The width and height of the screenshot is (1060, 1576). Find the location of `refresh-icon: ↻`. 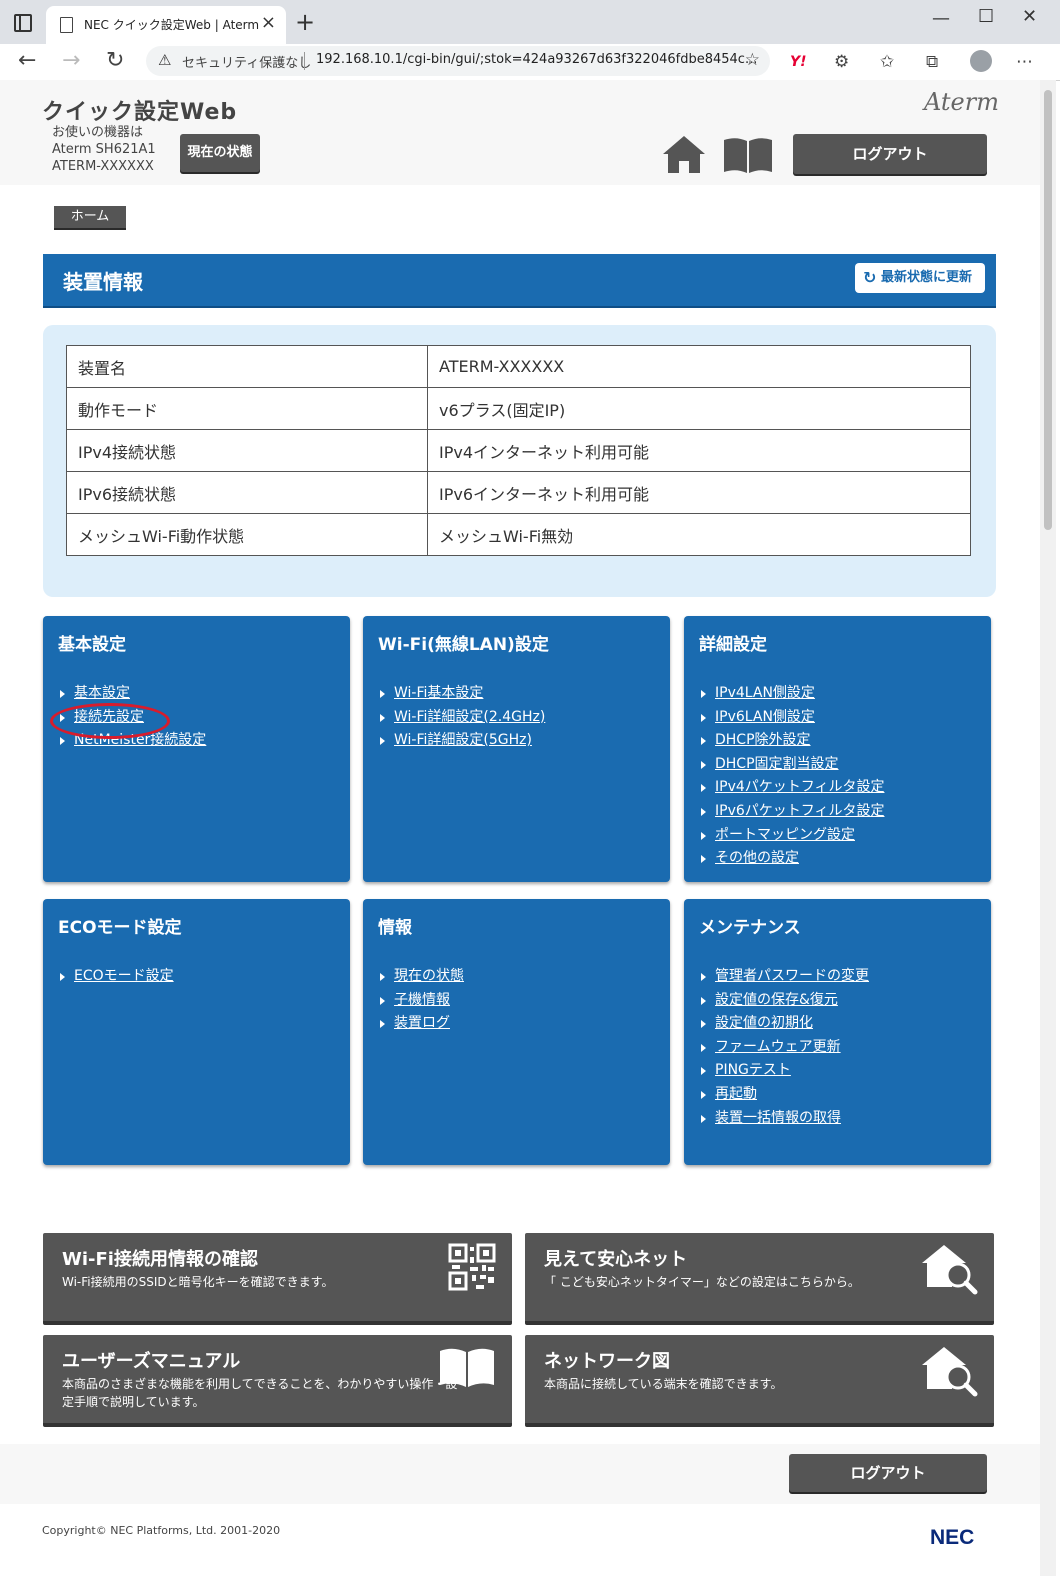

refresh-icon: ↻ is located at coordinates (870, 277).